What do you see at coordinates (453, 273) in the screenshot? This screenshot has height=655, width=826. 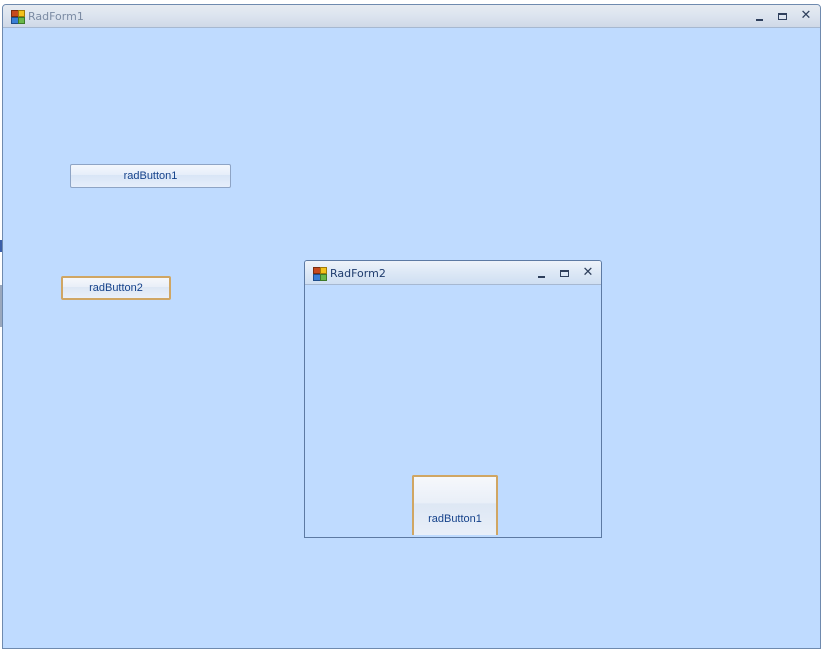 I see `title-bar: RadForm2 ✕` at bounding box center [453, 273].